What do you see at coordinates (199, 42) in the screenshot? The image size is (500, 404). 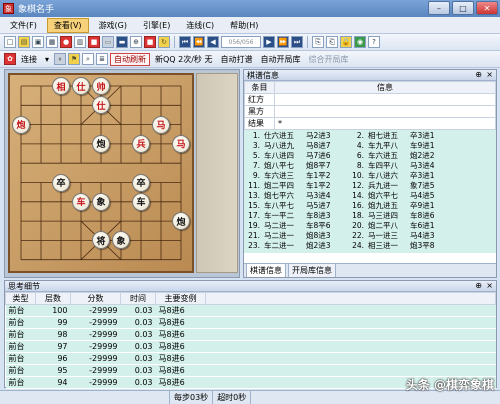 I see `prev-fast-icon: ⏪` at bounding box center [199, 42].